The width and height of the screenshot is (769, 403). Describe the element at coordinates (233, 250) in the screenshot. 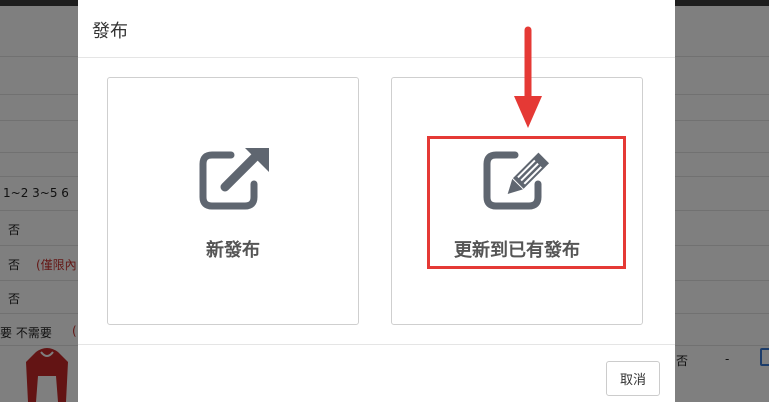

I see `new-publish-label: 新發布` at that location.